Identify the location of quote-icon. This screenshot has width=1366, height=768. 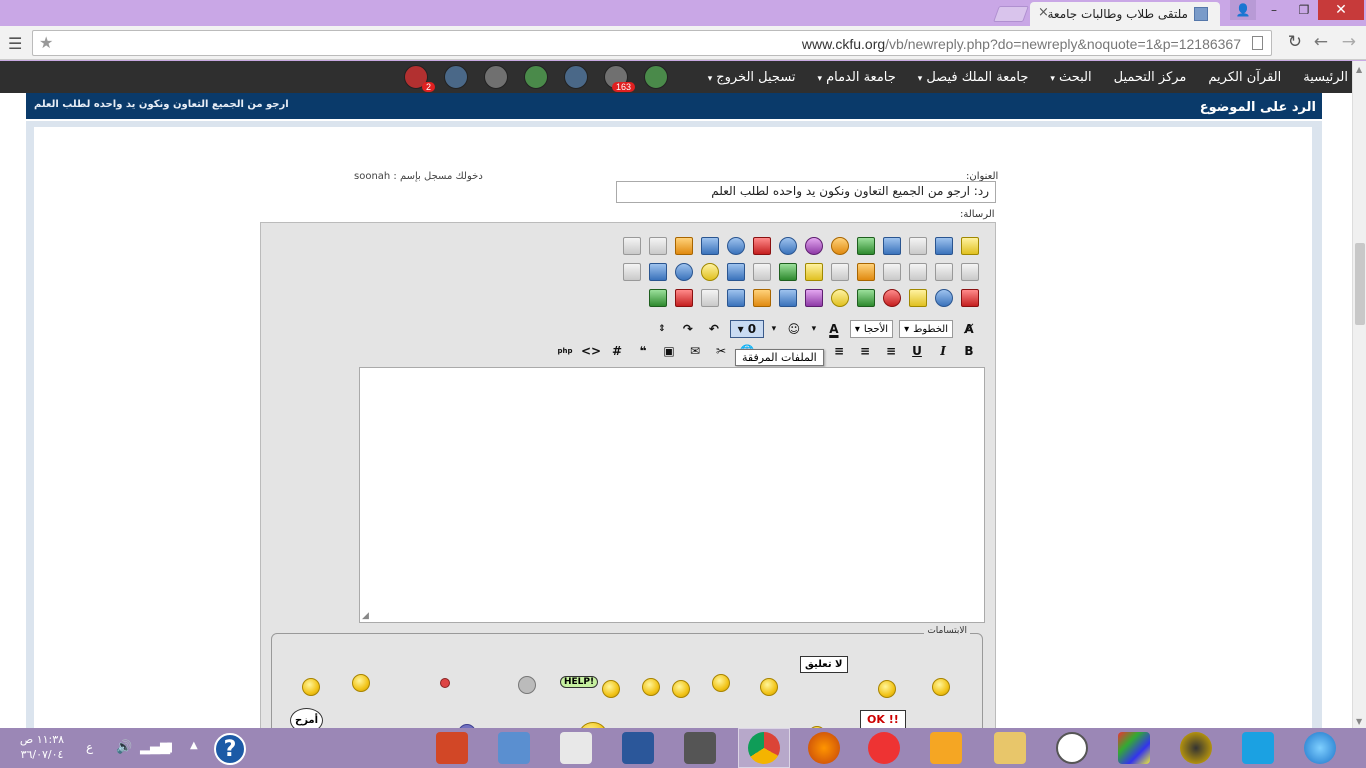
(944, 246).